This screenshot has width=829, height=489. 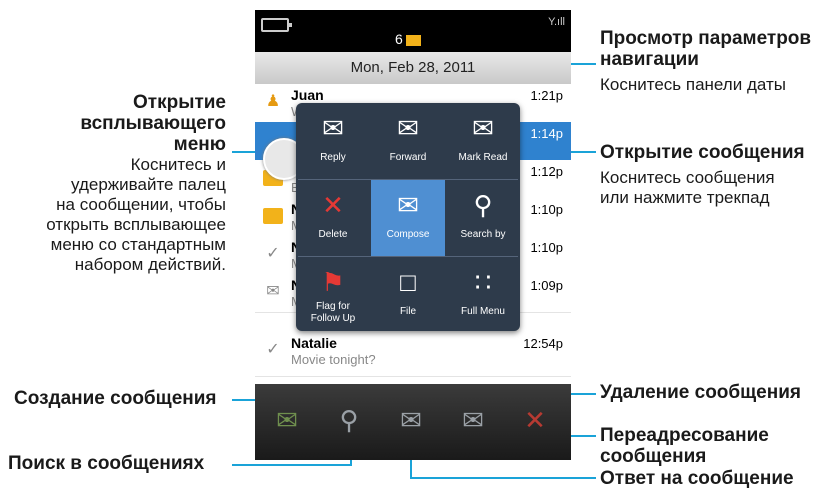 I want to click on popup-reply-label: Reply, so click(x=333, y=157).